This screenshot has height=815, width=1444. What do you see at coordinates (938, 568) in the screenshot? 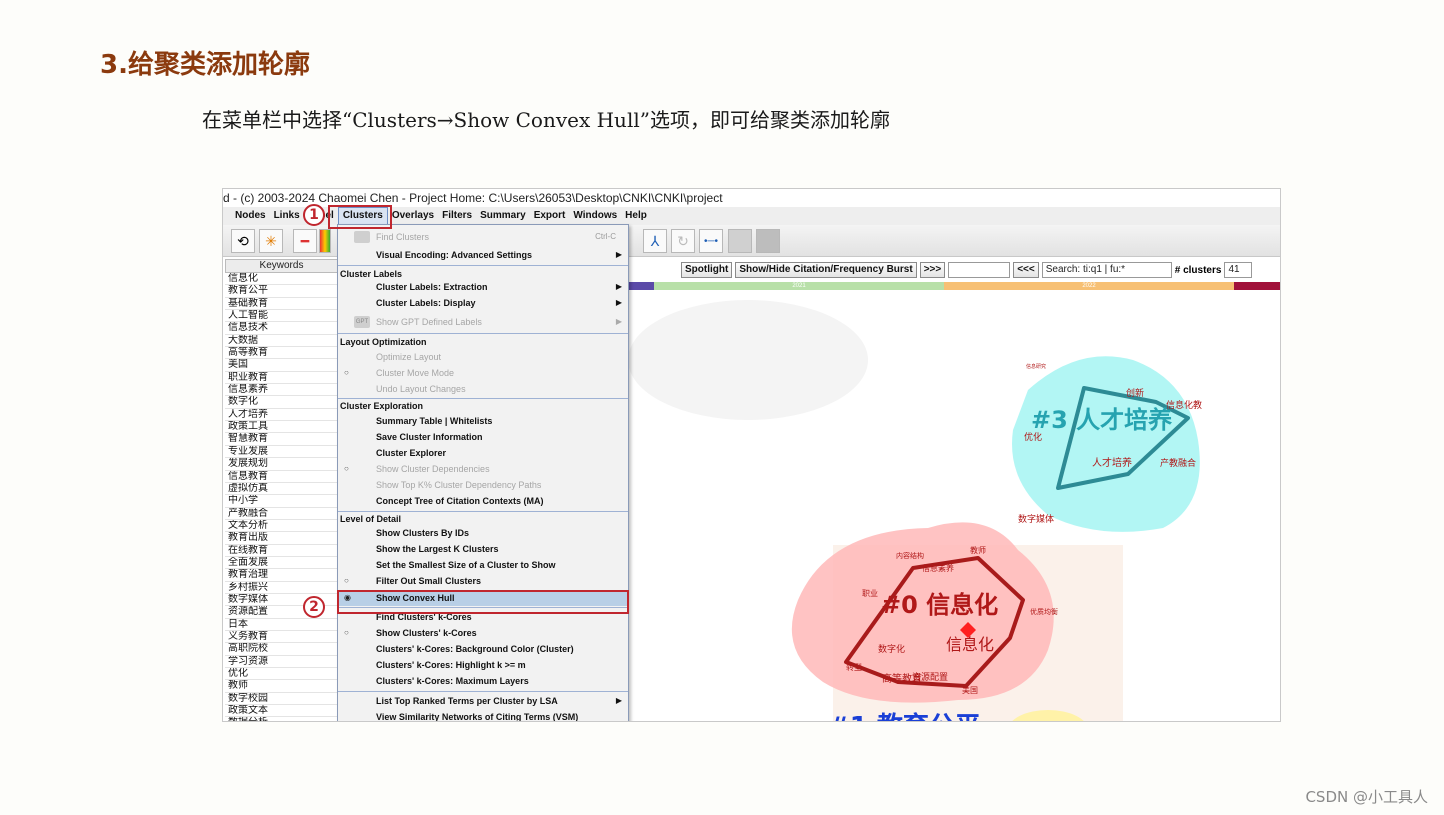
I see `cluster-0-term: 信息素养` at bounding box center [938, 568].